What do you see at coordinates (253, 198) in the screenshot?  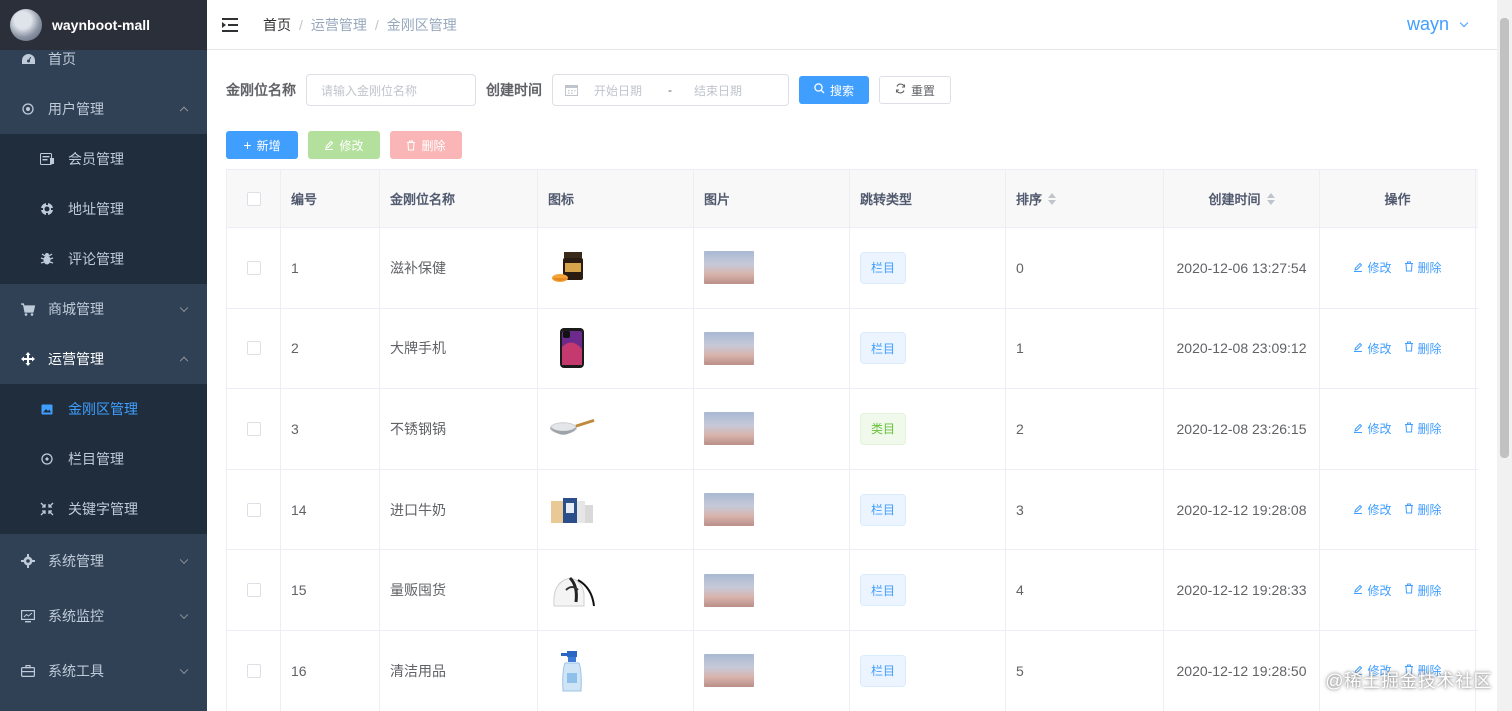 I see `select-all-checkbox` at bounding box center [253, 198].